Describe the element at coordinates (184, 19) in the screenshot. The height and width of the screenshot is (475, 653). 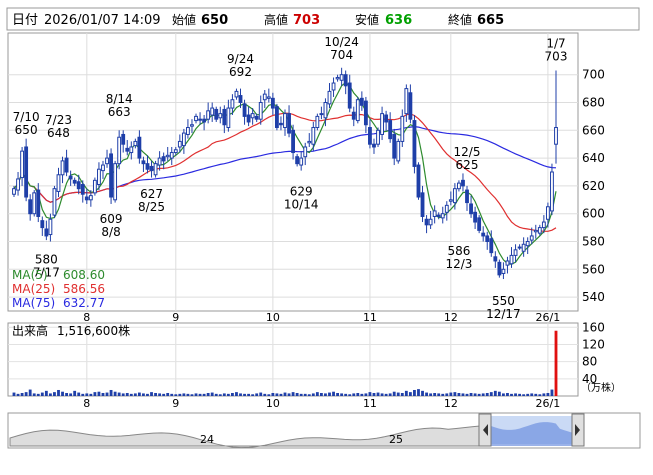
I see `header-open-label: 始値` at that location.